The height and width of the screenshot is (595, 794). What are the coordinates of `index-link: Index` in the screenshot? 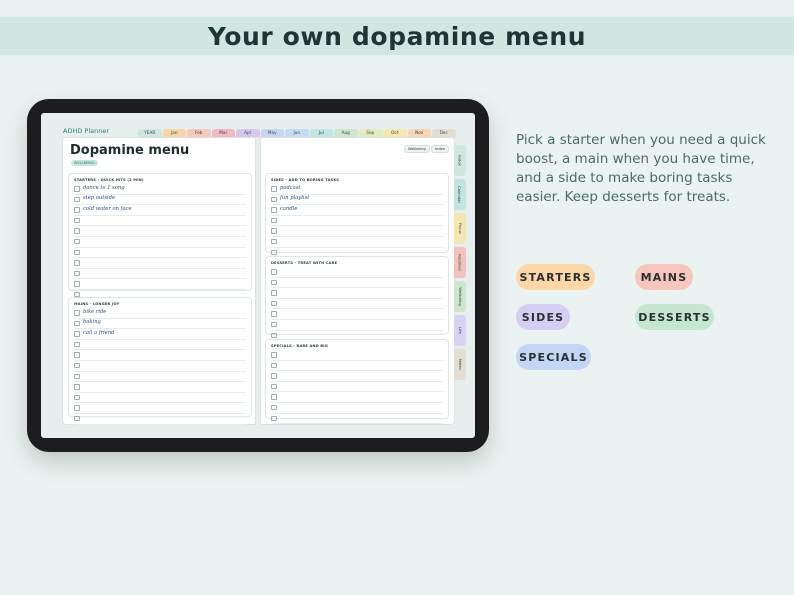 It's located at (440, 149).